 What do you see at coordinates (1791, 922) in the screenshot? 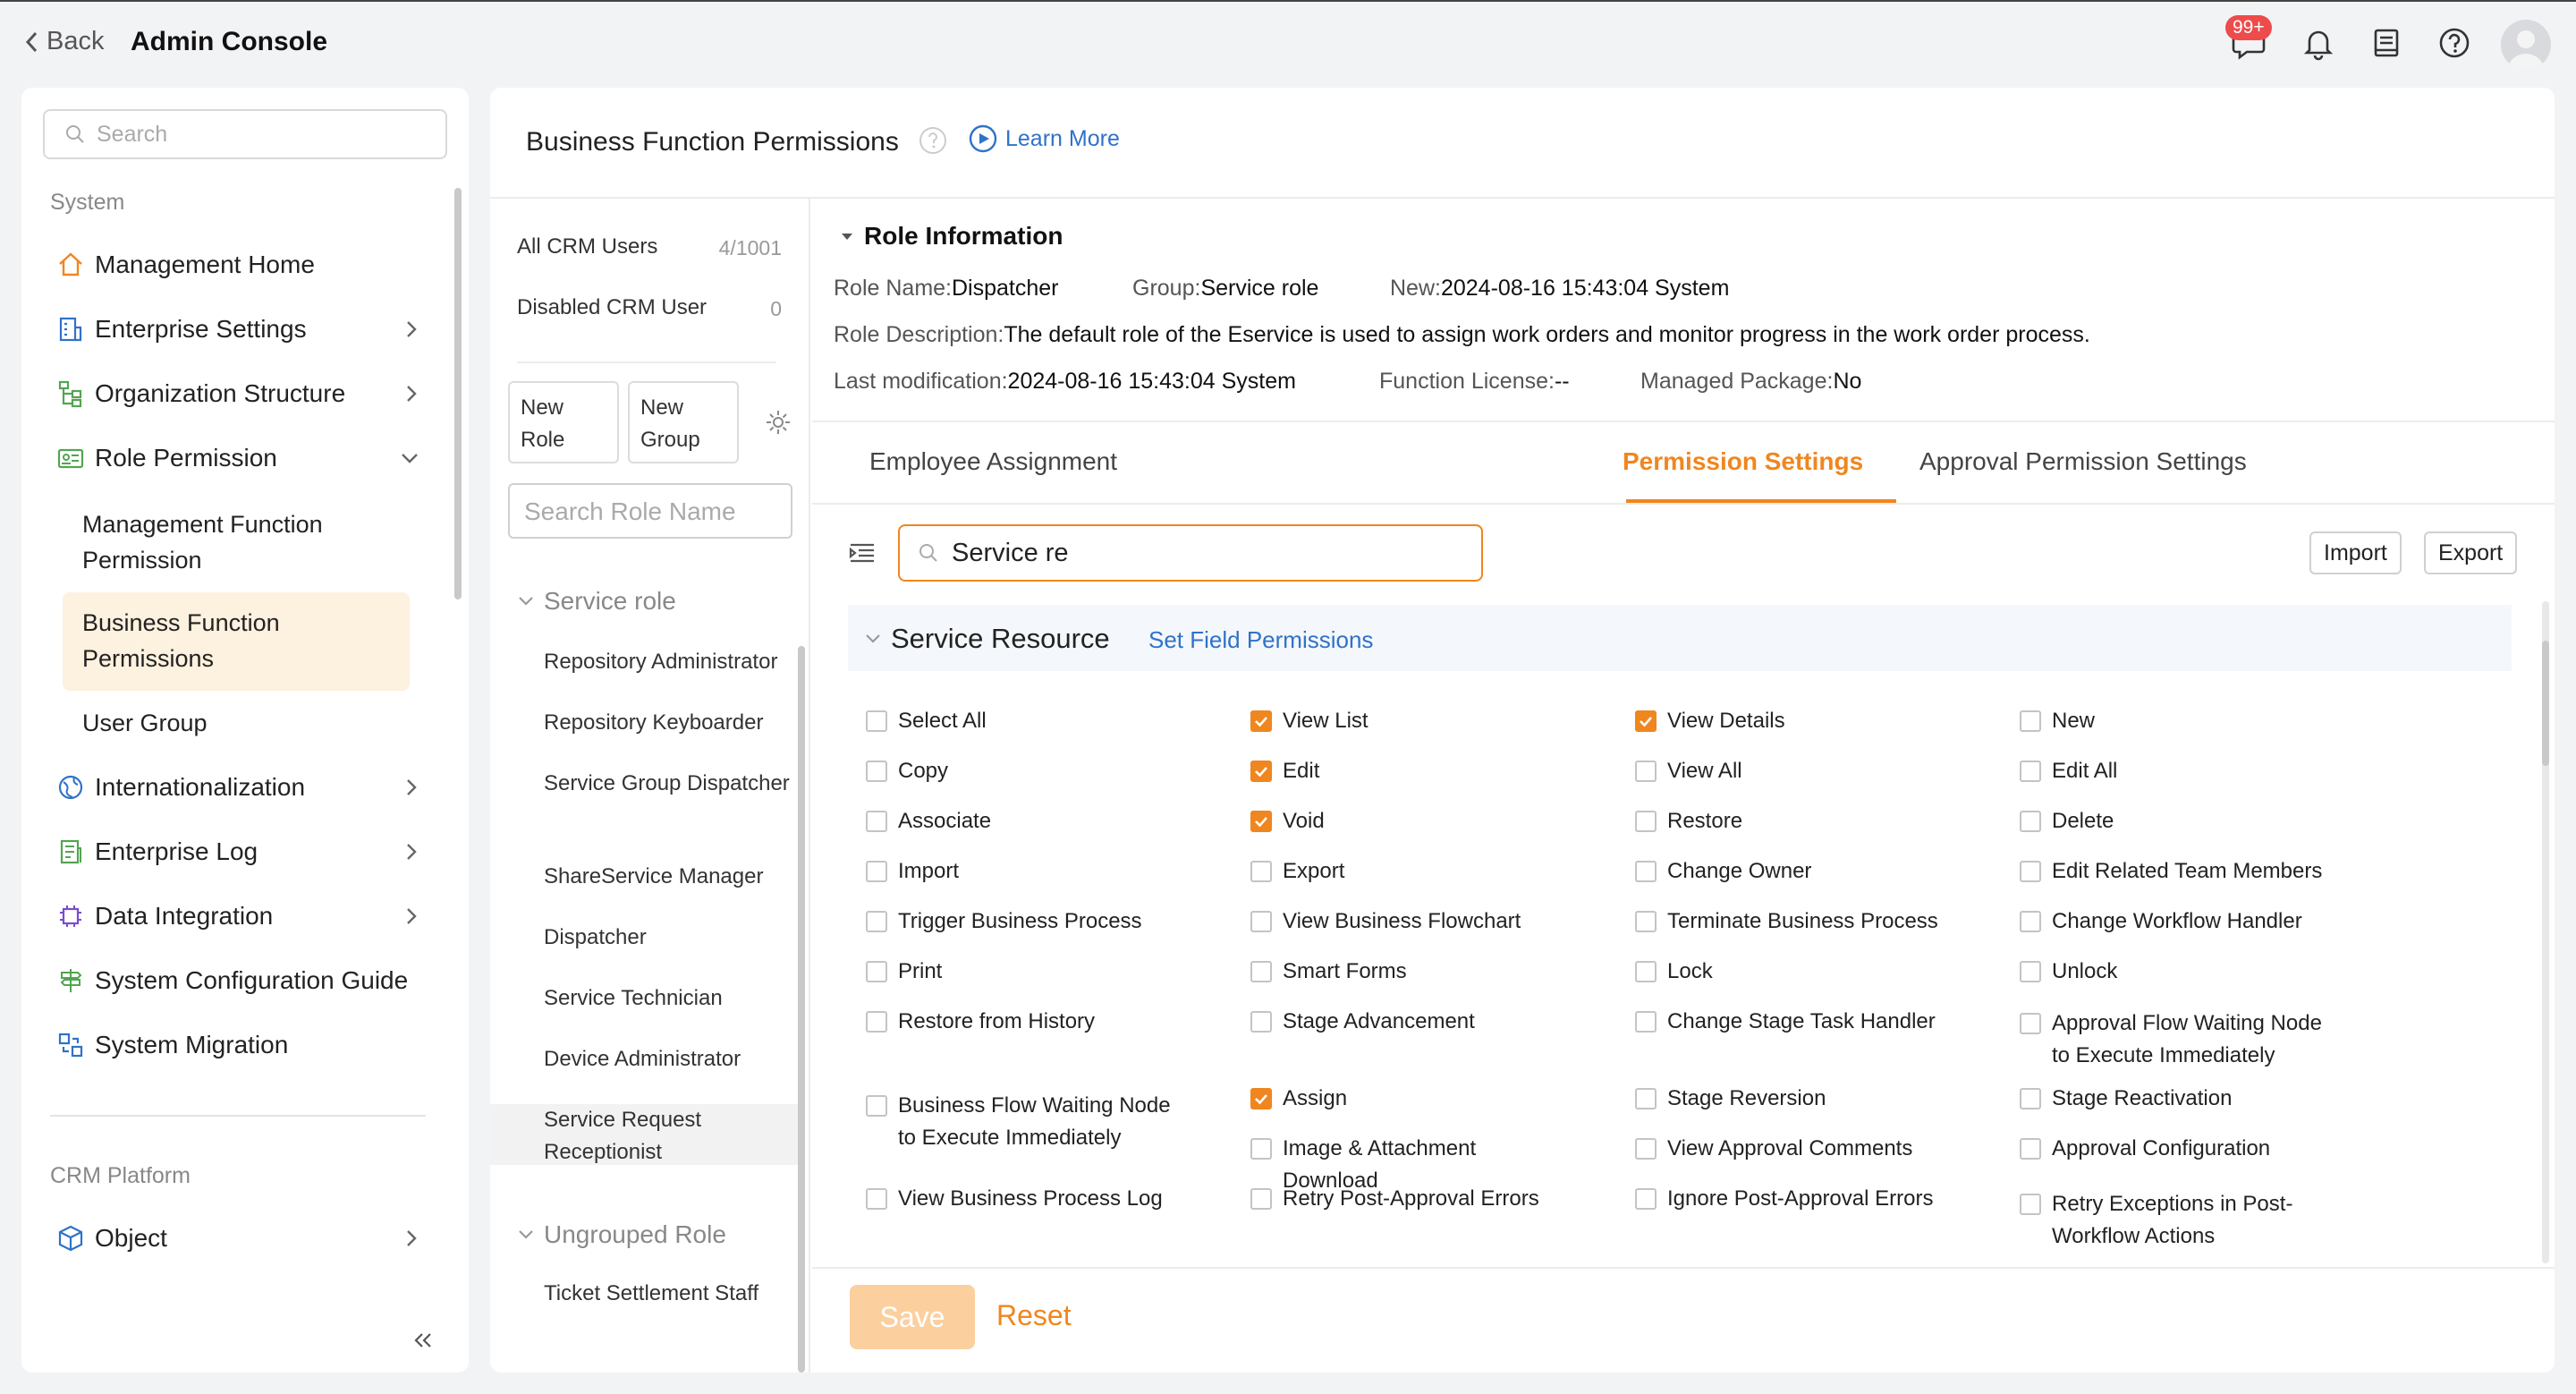
I see `permission-checkbox: Terminate Business Process` at bounding box center [1791, 922].